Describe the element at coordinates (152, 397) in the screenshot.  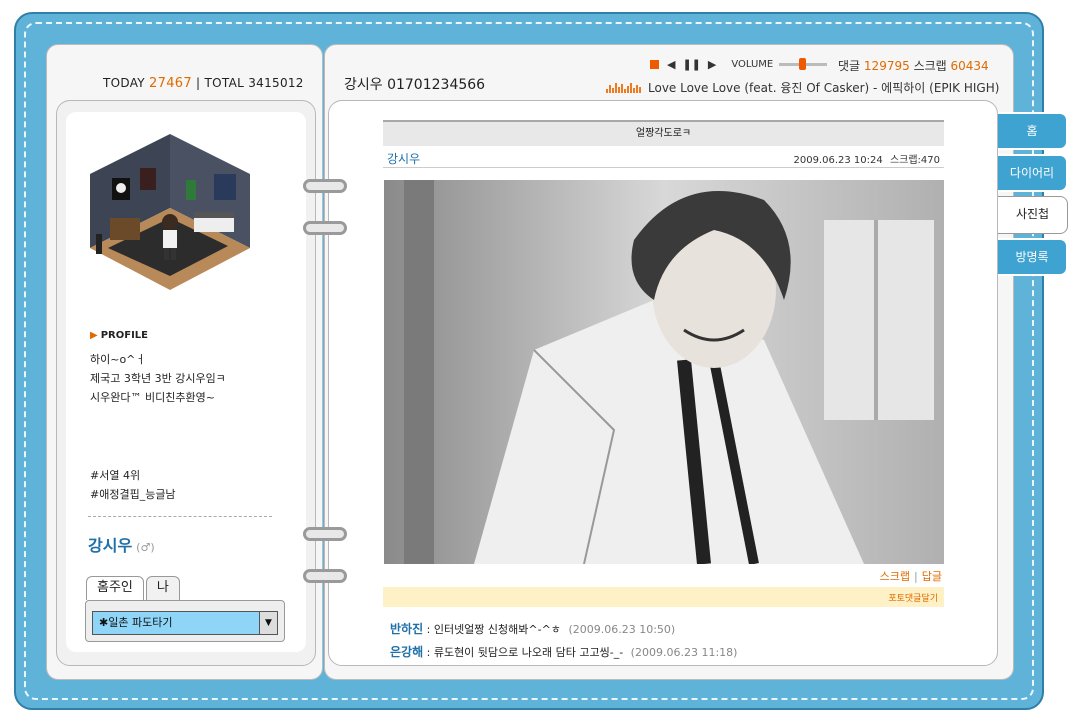
I see `profile-line: 시우완다™ 비디친추환영~` at that location.